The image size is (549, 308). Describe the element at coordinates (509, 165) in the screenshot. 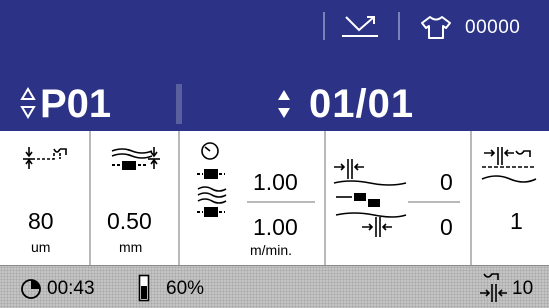

I see `count-icon` at that location.